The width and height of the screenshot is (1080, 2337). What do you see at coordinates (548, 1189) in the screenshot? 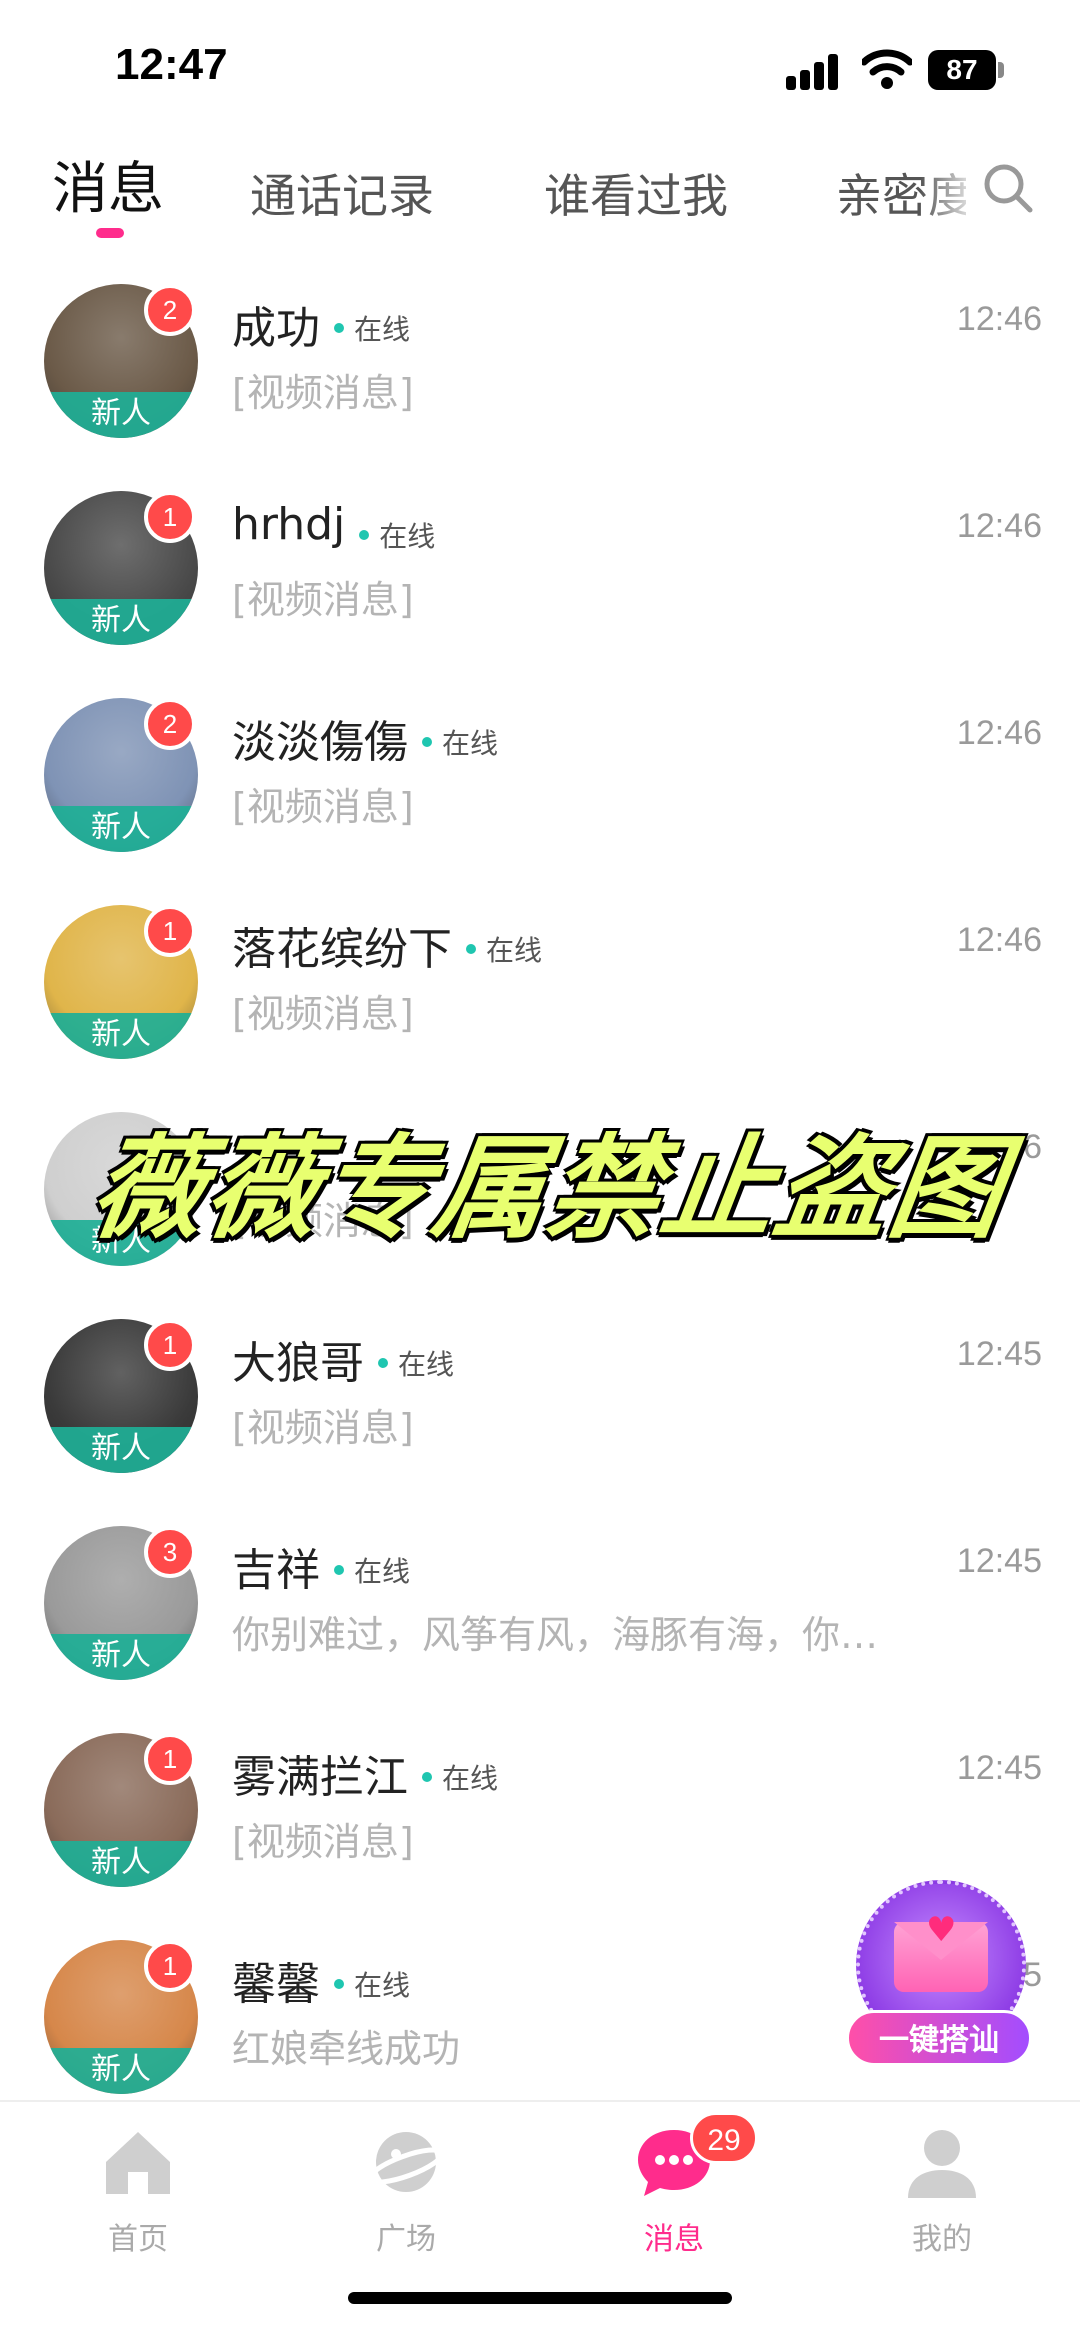
I see `watermark-text: 薇薇专属禁止盗图` at bounding box center [548, 1189].